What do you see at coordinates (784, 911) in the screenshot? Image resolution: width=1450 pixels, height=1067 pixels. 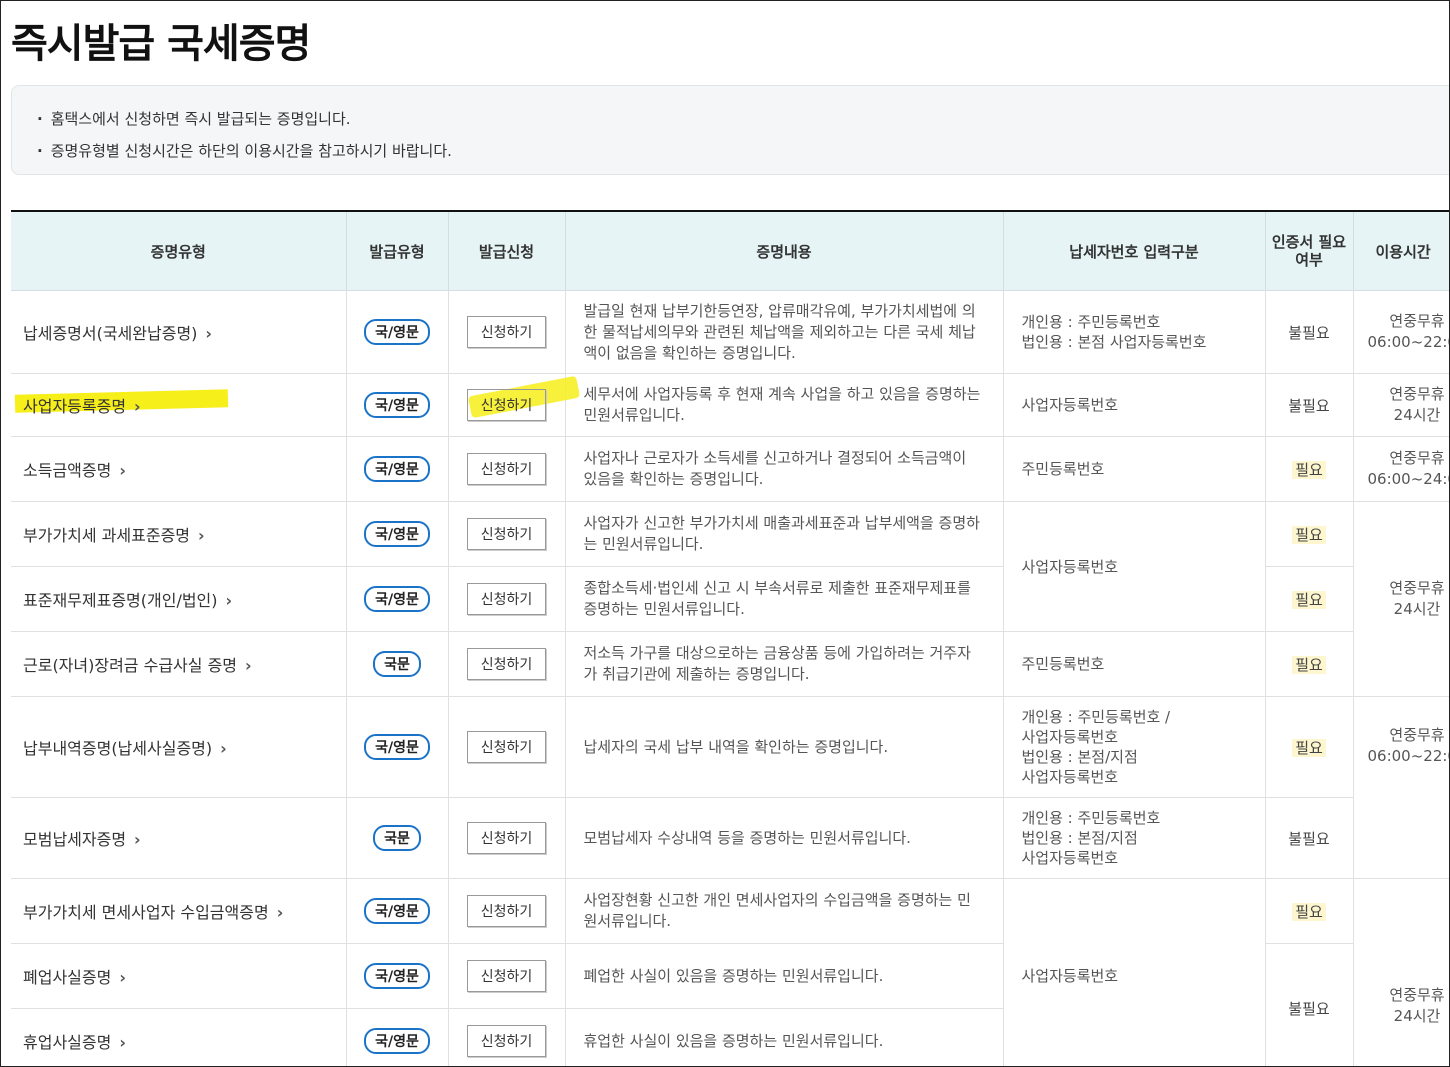 I see `cert-description: 사업장현황 신고한 개인 면세사업자의 수입금액을 증명하는 민원서류입니다.` at bounding box center [784, 911].